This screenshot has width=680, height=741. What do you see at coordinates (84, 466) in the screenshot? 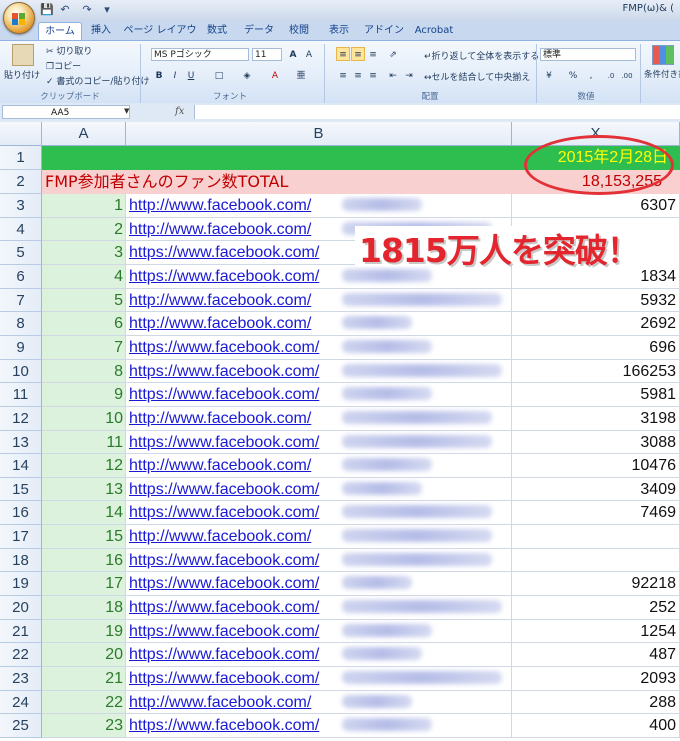
I see `row-number-cell: 12` at bounding box center [84, 466].